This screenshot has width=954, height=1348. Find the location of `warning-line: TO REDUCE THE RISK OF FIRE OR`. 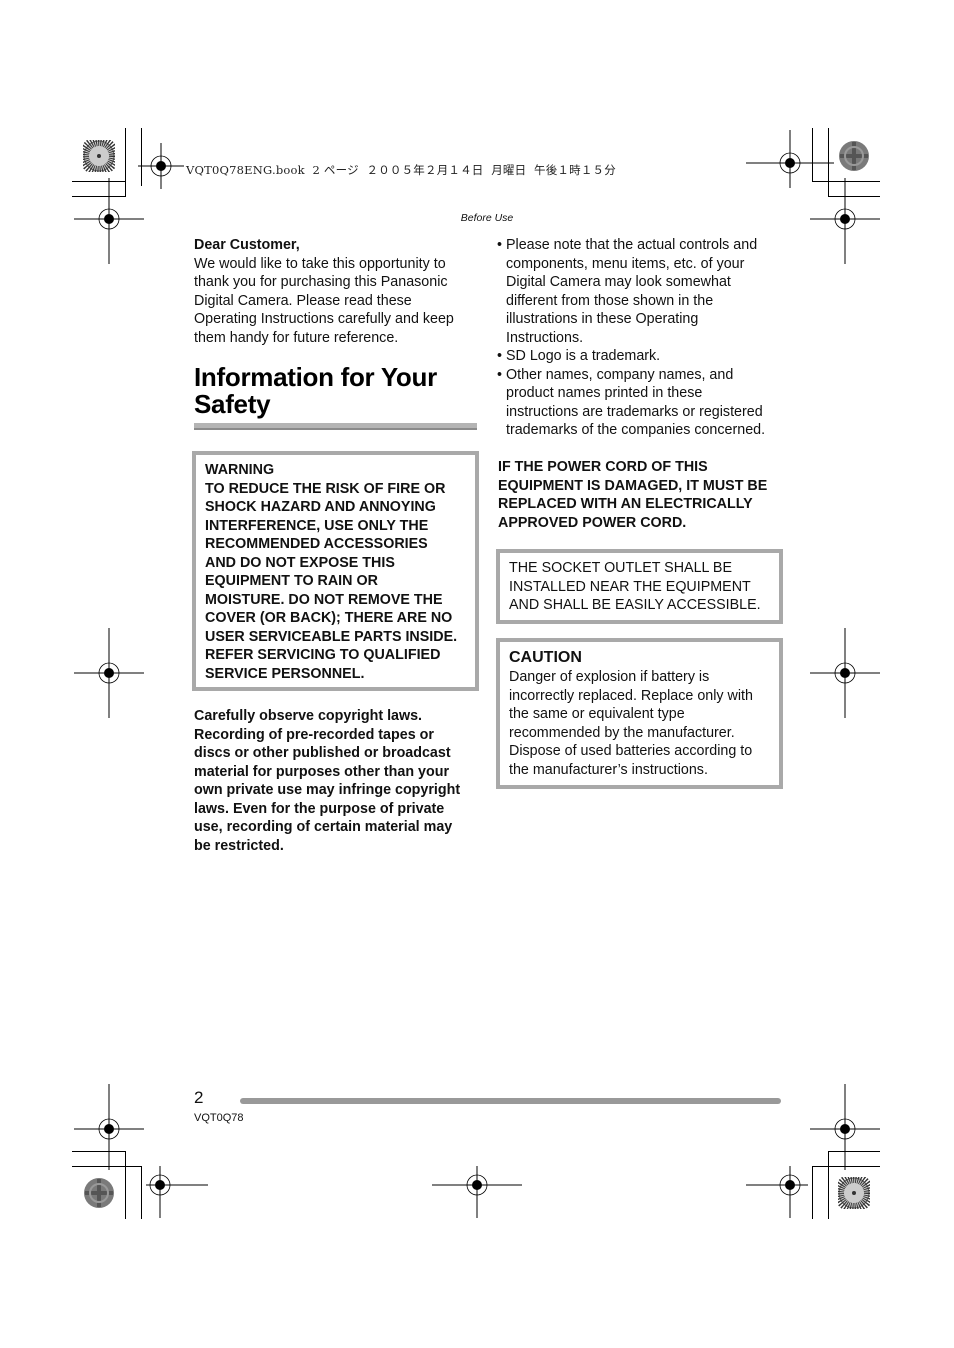

warning-line: TO REDUCE THE RISK OF FIRE OR is located at coordinates (325, 488).